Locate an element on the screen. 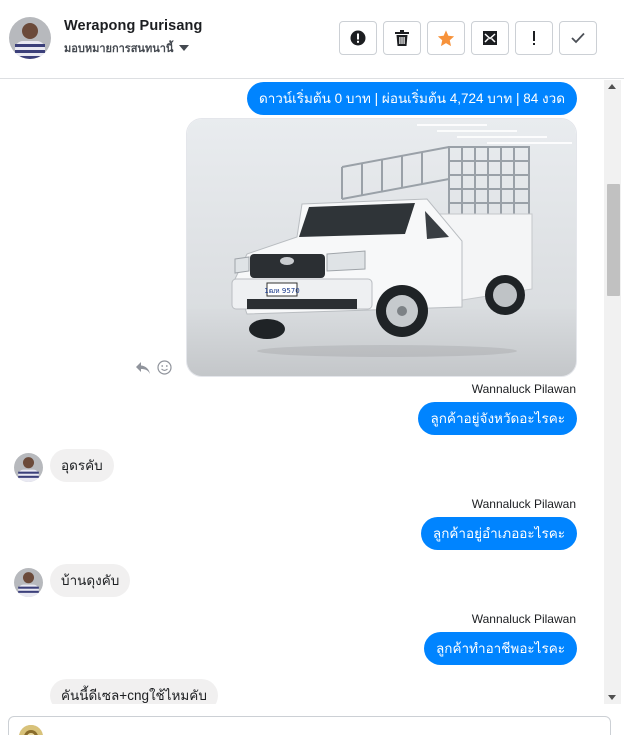  alert-circle-icon is located at coordinates (358, 38).